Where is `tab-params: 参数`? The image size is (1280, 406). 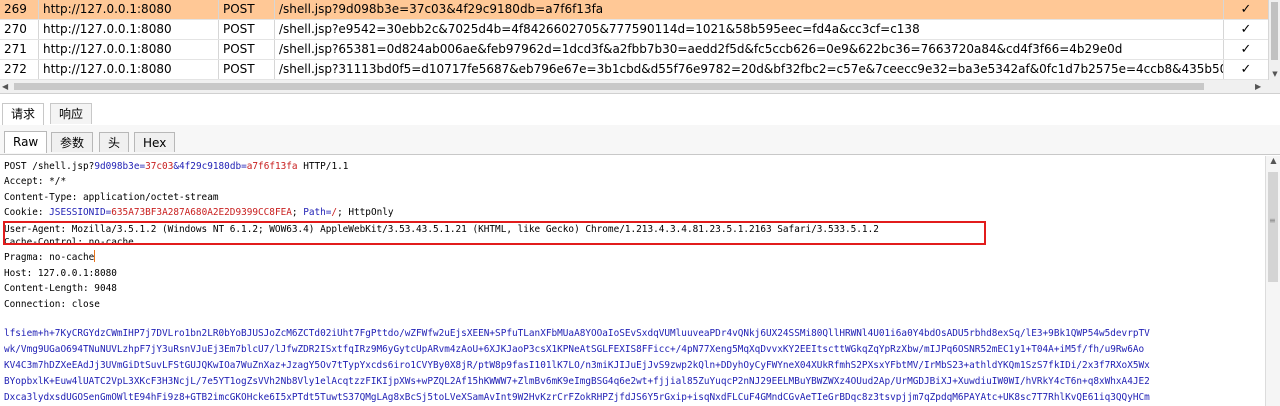 tab-params: 参数 is located at coordinates (72, 142).